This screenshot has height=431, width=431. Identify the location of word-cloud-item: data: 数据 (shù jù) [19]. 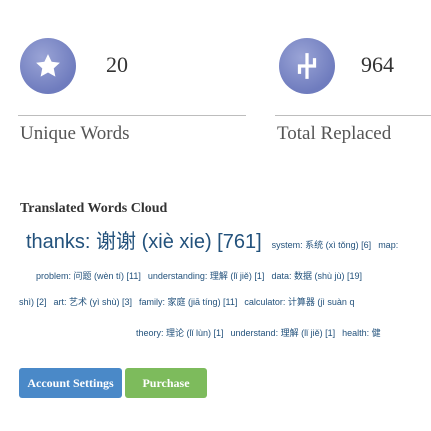
(316, 276).